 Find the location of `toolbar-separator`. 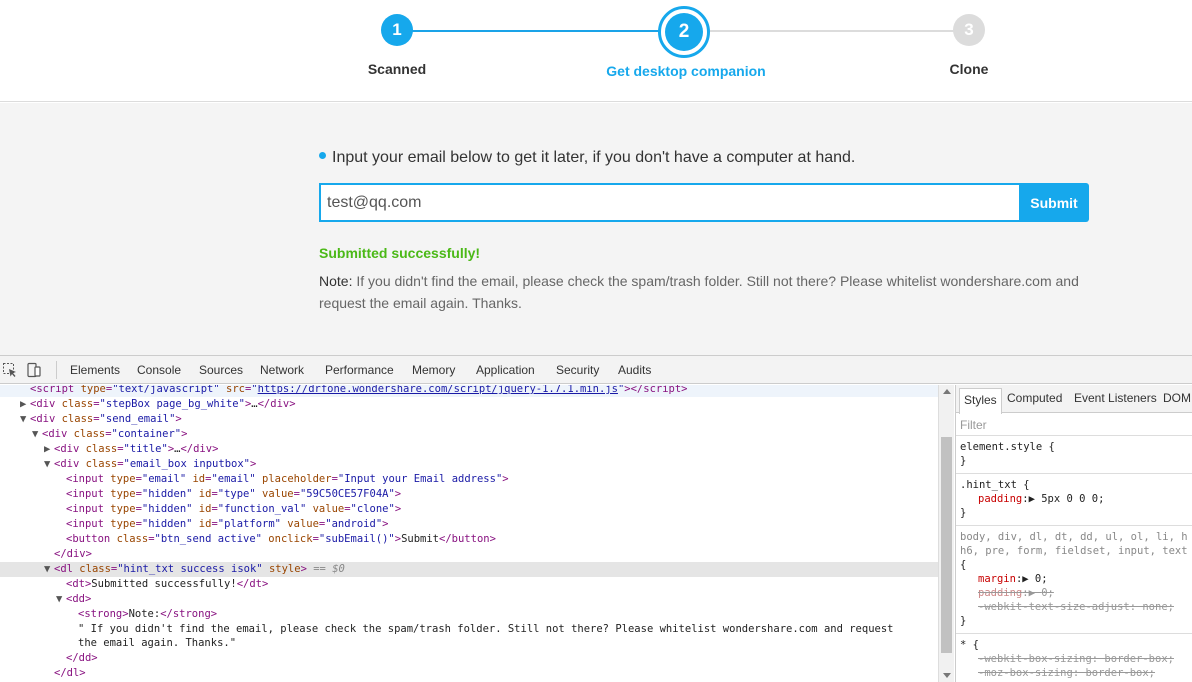

toolbar-separator is located at coordinates (56, 370).